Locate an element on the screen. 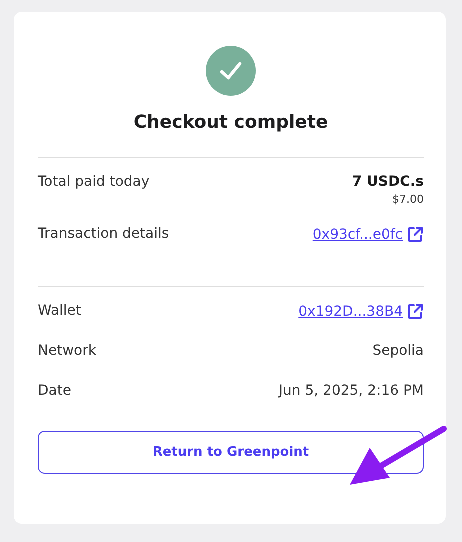 The height and width of the screenshot is (542, 462). row-label: Network is located at coordinates (67, 351).